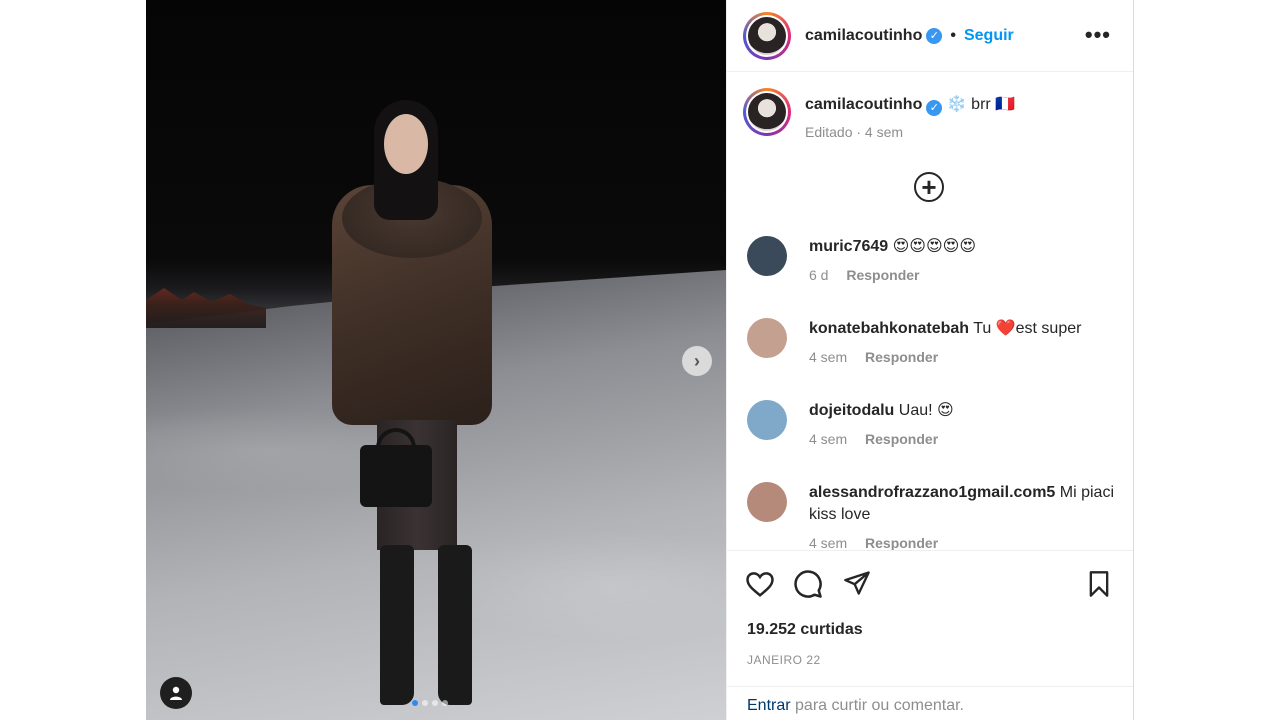  I want to click on carousel-indicator, so click(430, 703).